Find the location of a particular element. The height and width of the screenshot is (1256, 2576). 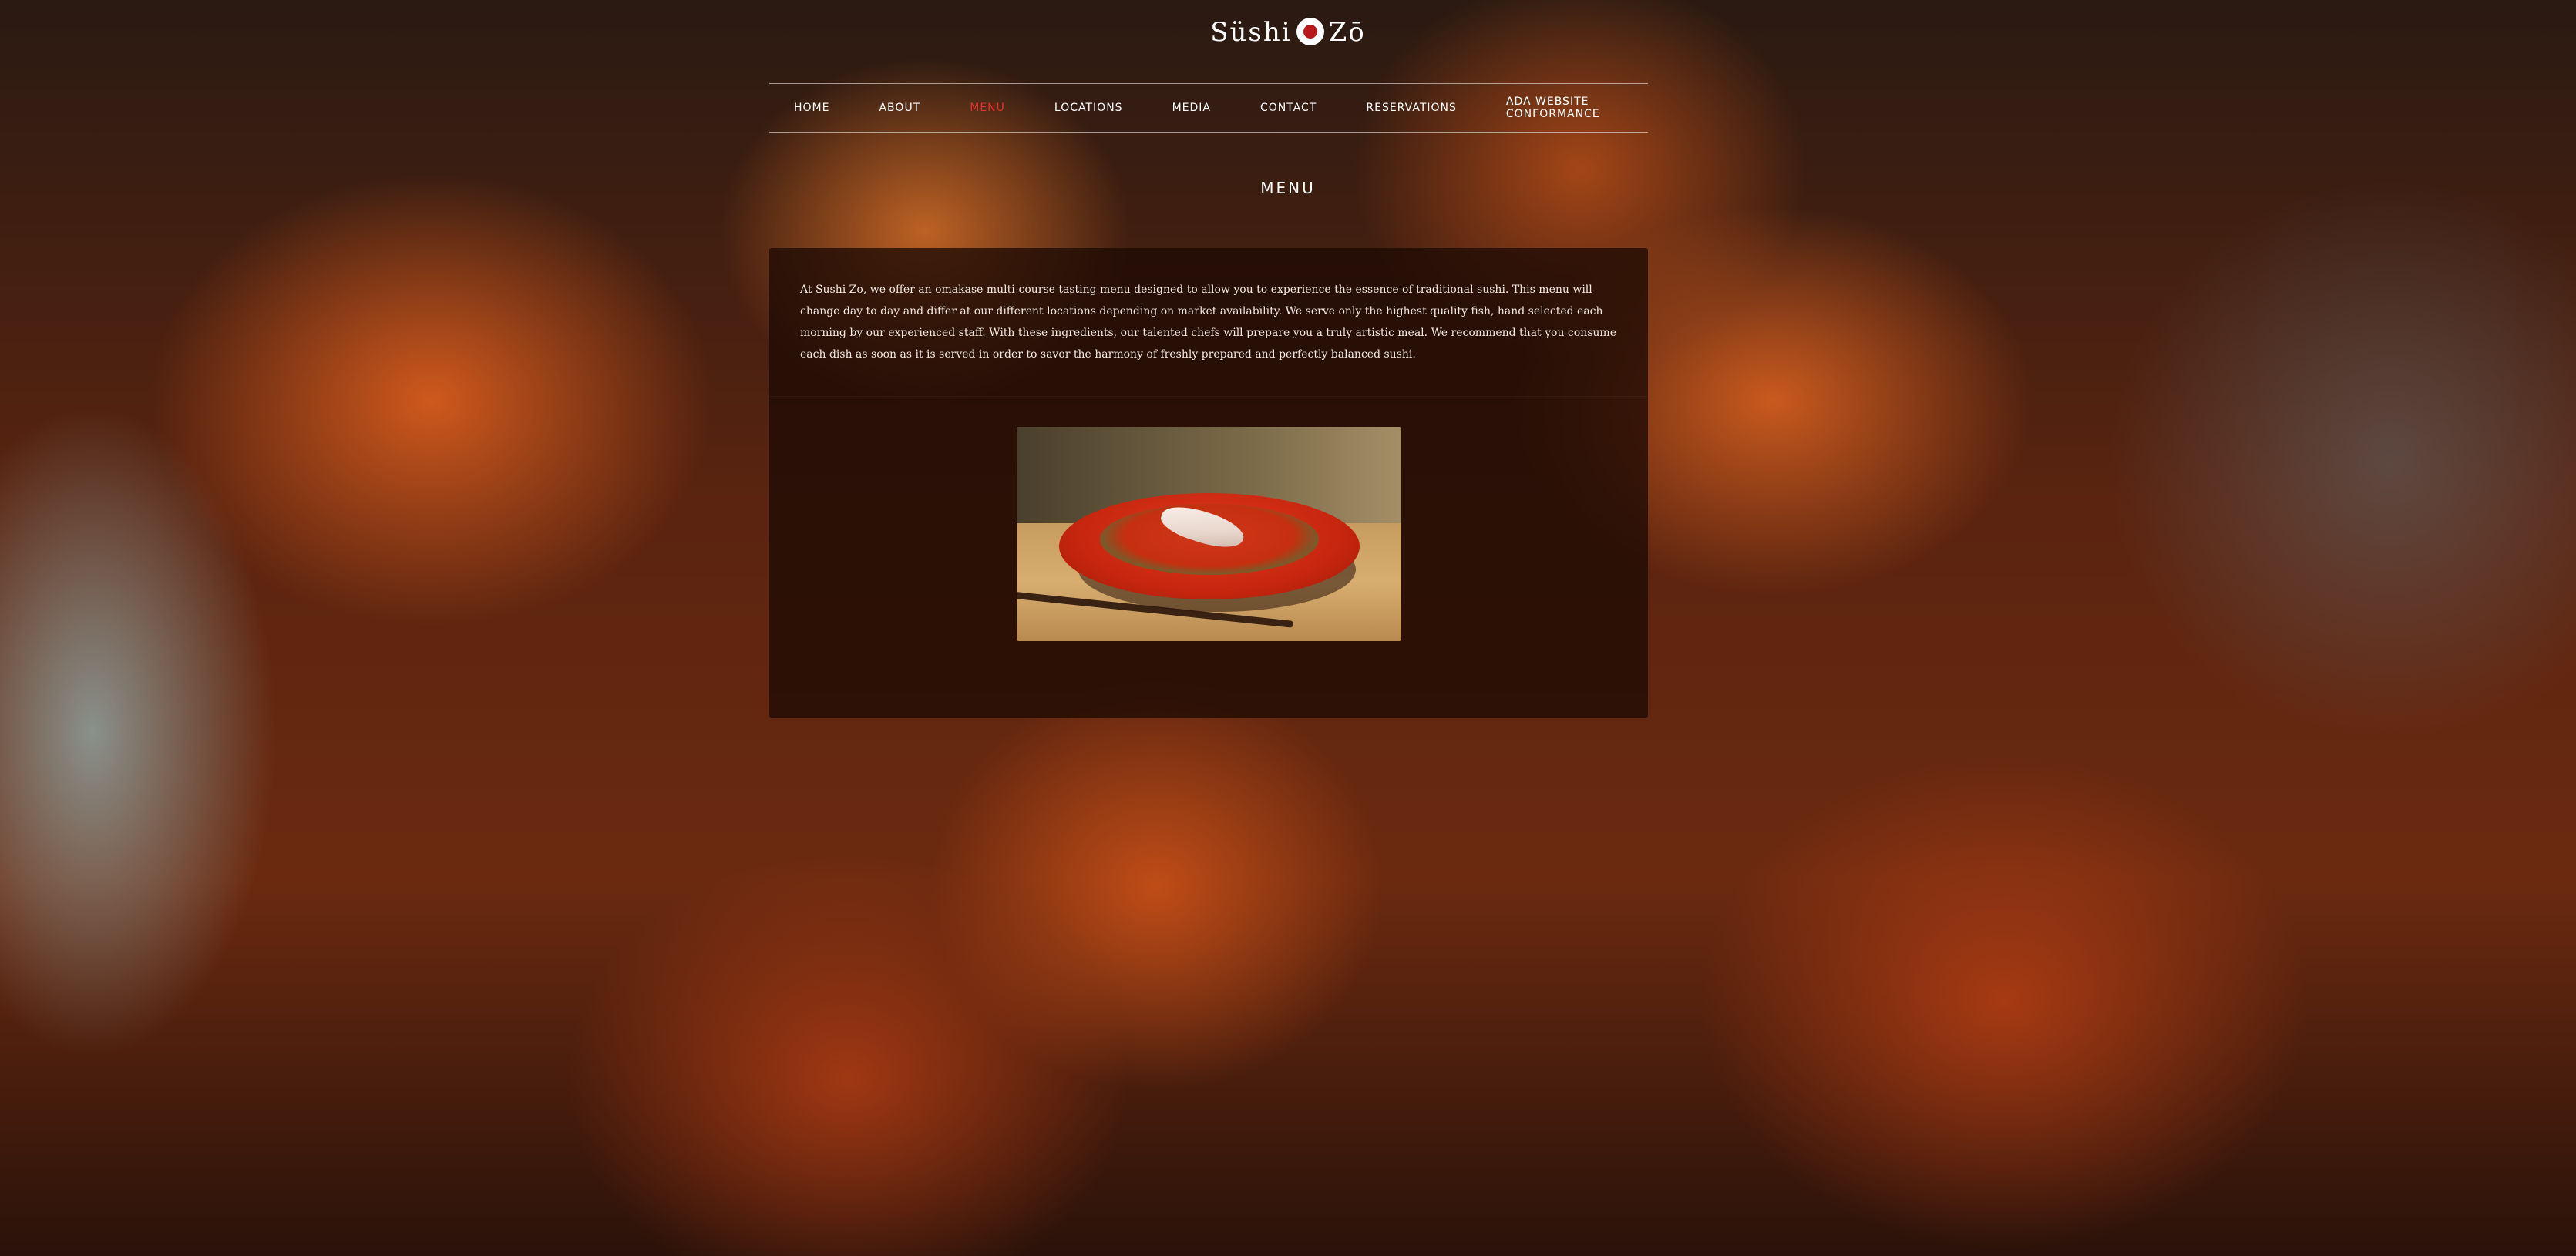

logo-mark-icon is located at coordinates (1310, 31).